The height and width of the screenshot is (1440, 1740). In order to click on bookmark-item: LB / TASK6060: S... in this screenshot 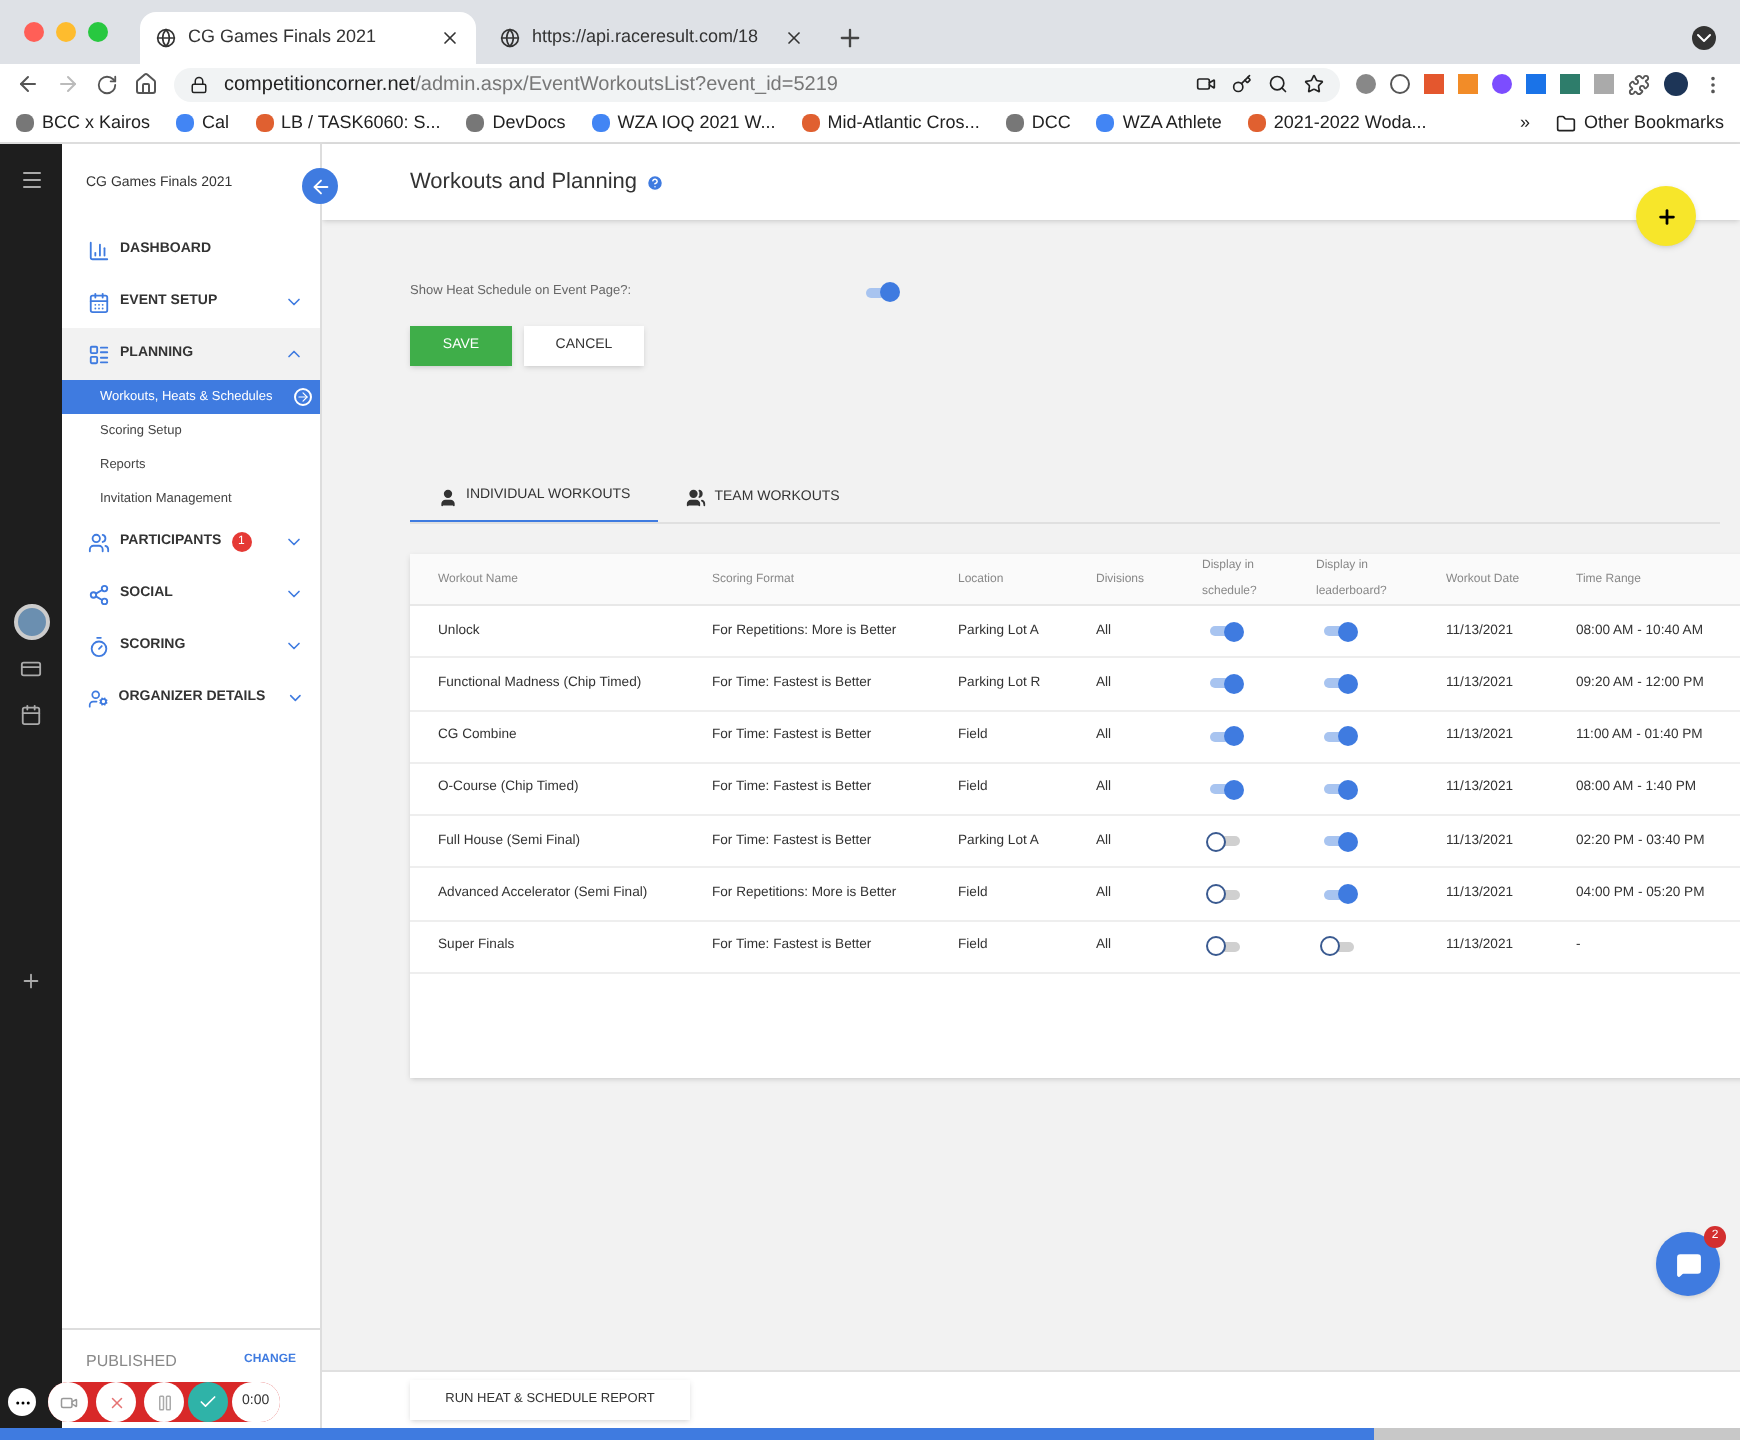, I will do `click(348, 123)`.